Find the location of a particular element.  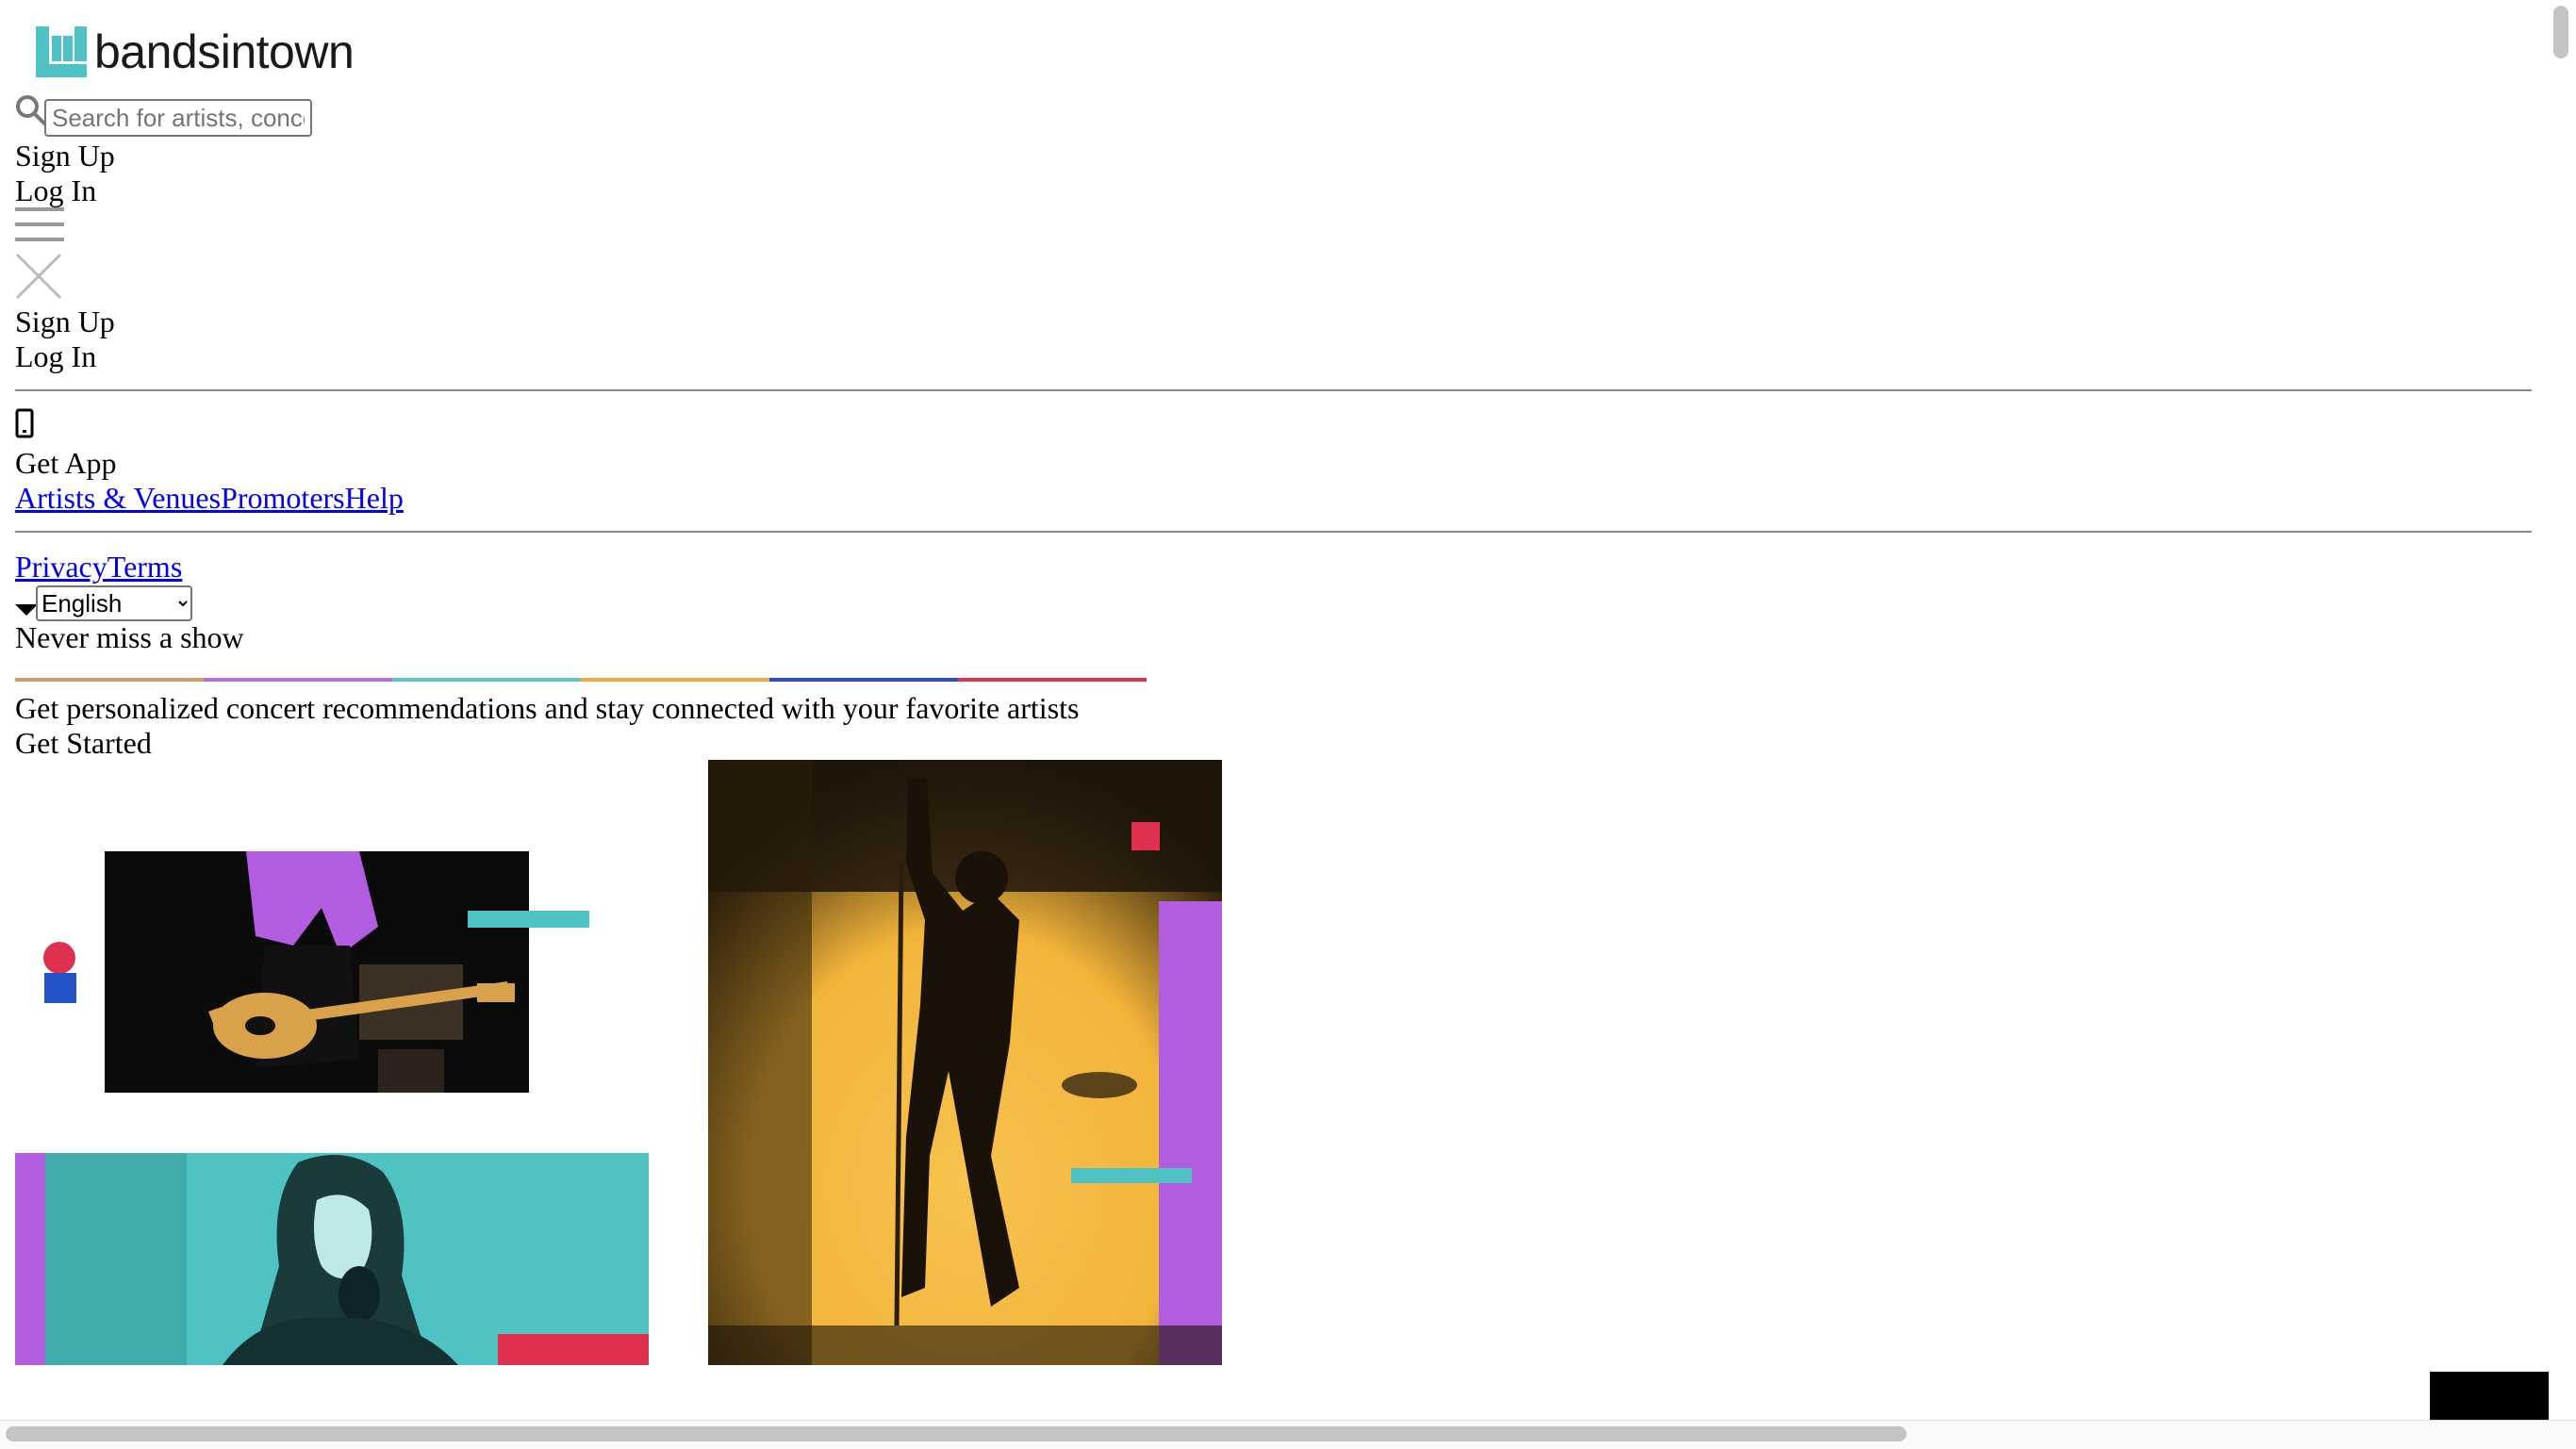

caret-down-icon is located at coordinates (26, 610).